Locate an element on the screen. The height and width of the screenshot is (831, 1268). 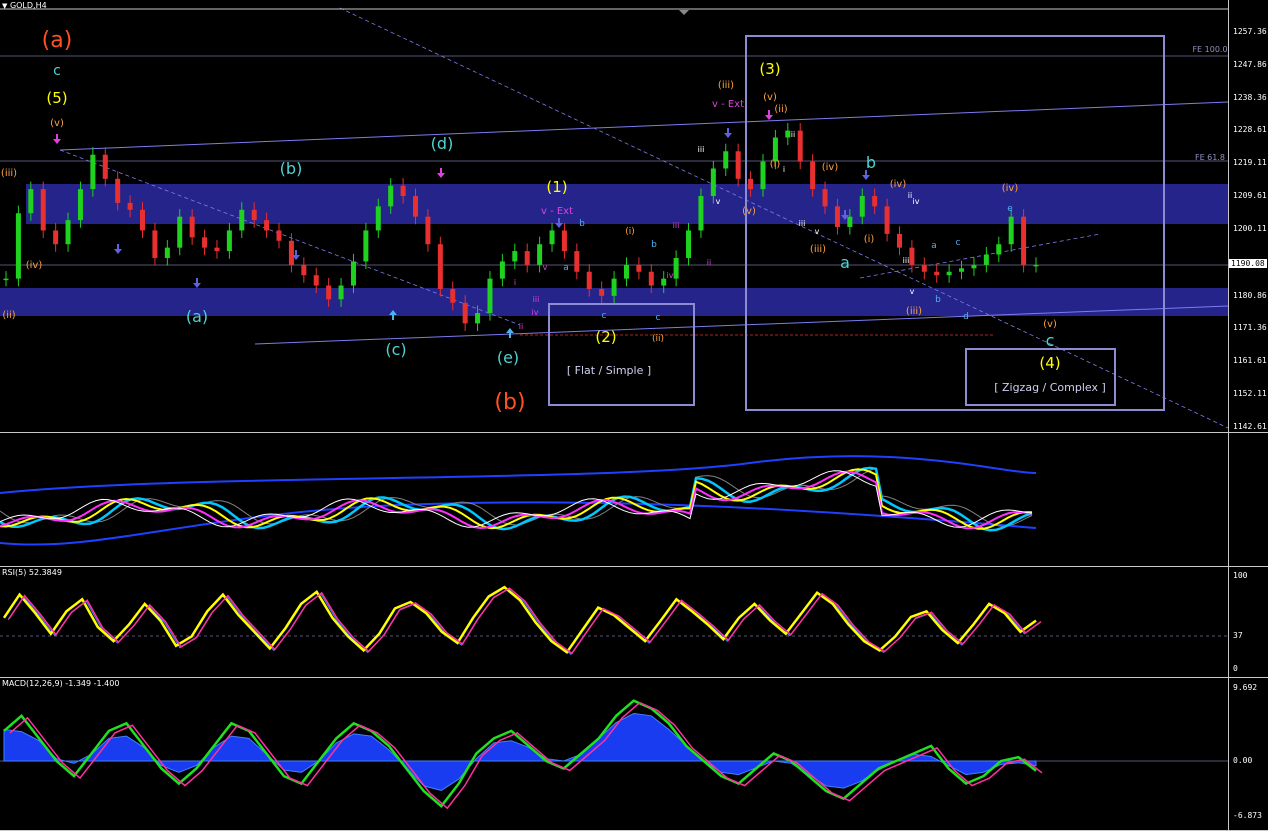
indicator-tick: 37 is located at coordinates (1238, 635).